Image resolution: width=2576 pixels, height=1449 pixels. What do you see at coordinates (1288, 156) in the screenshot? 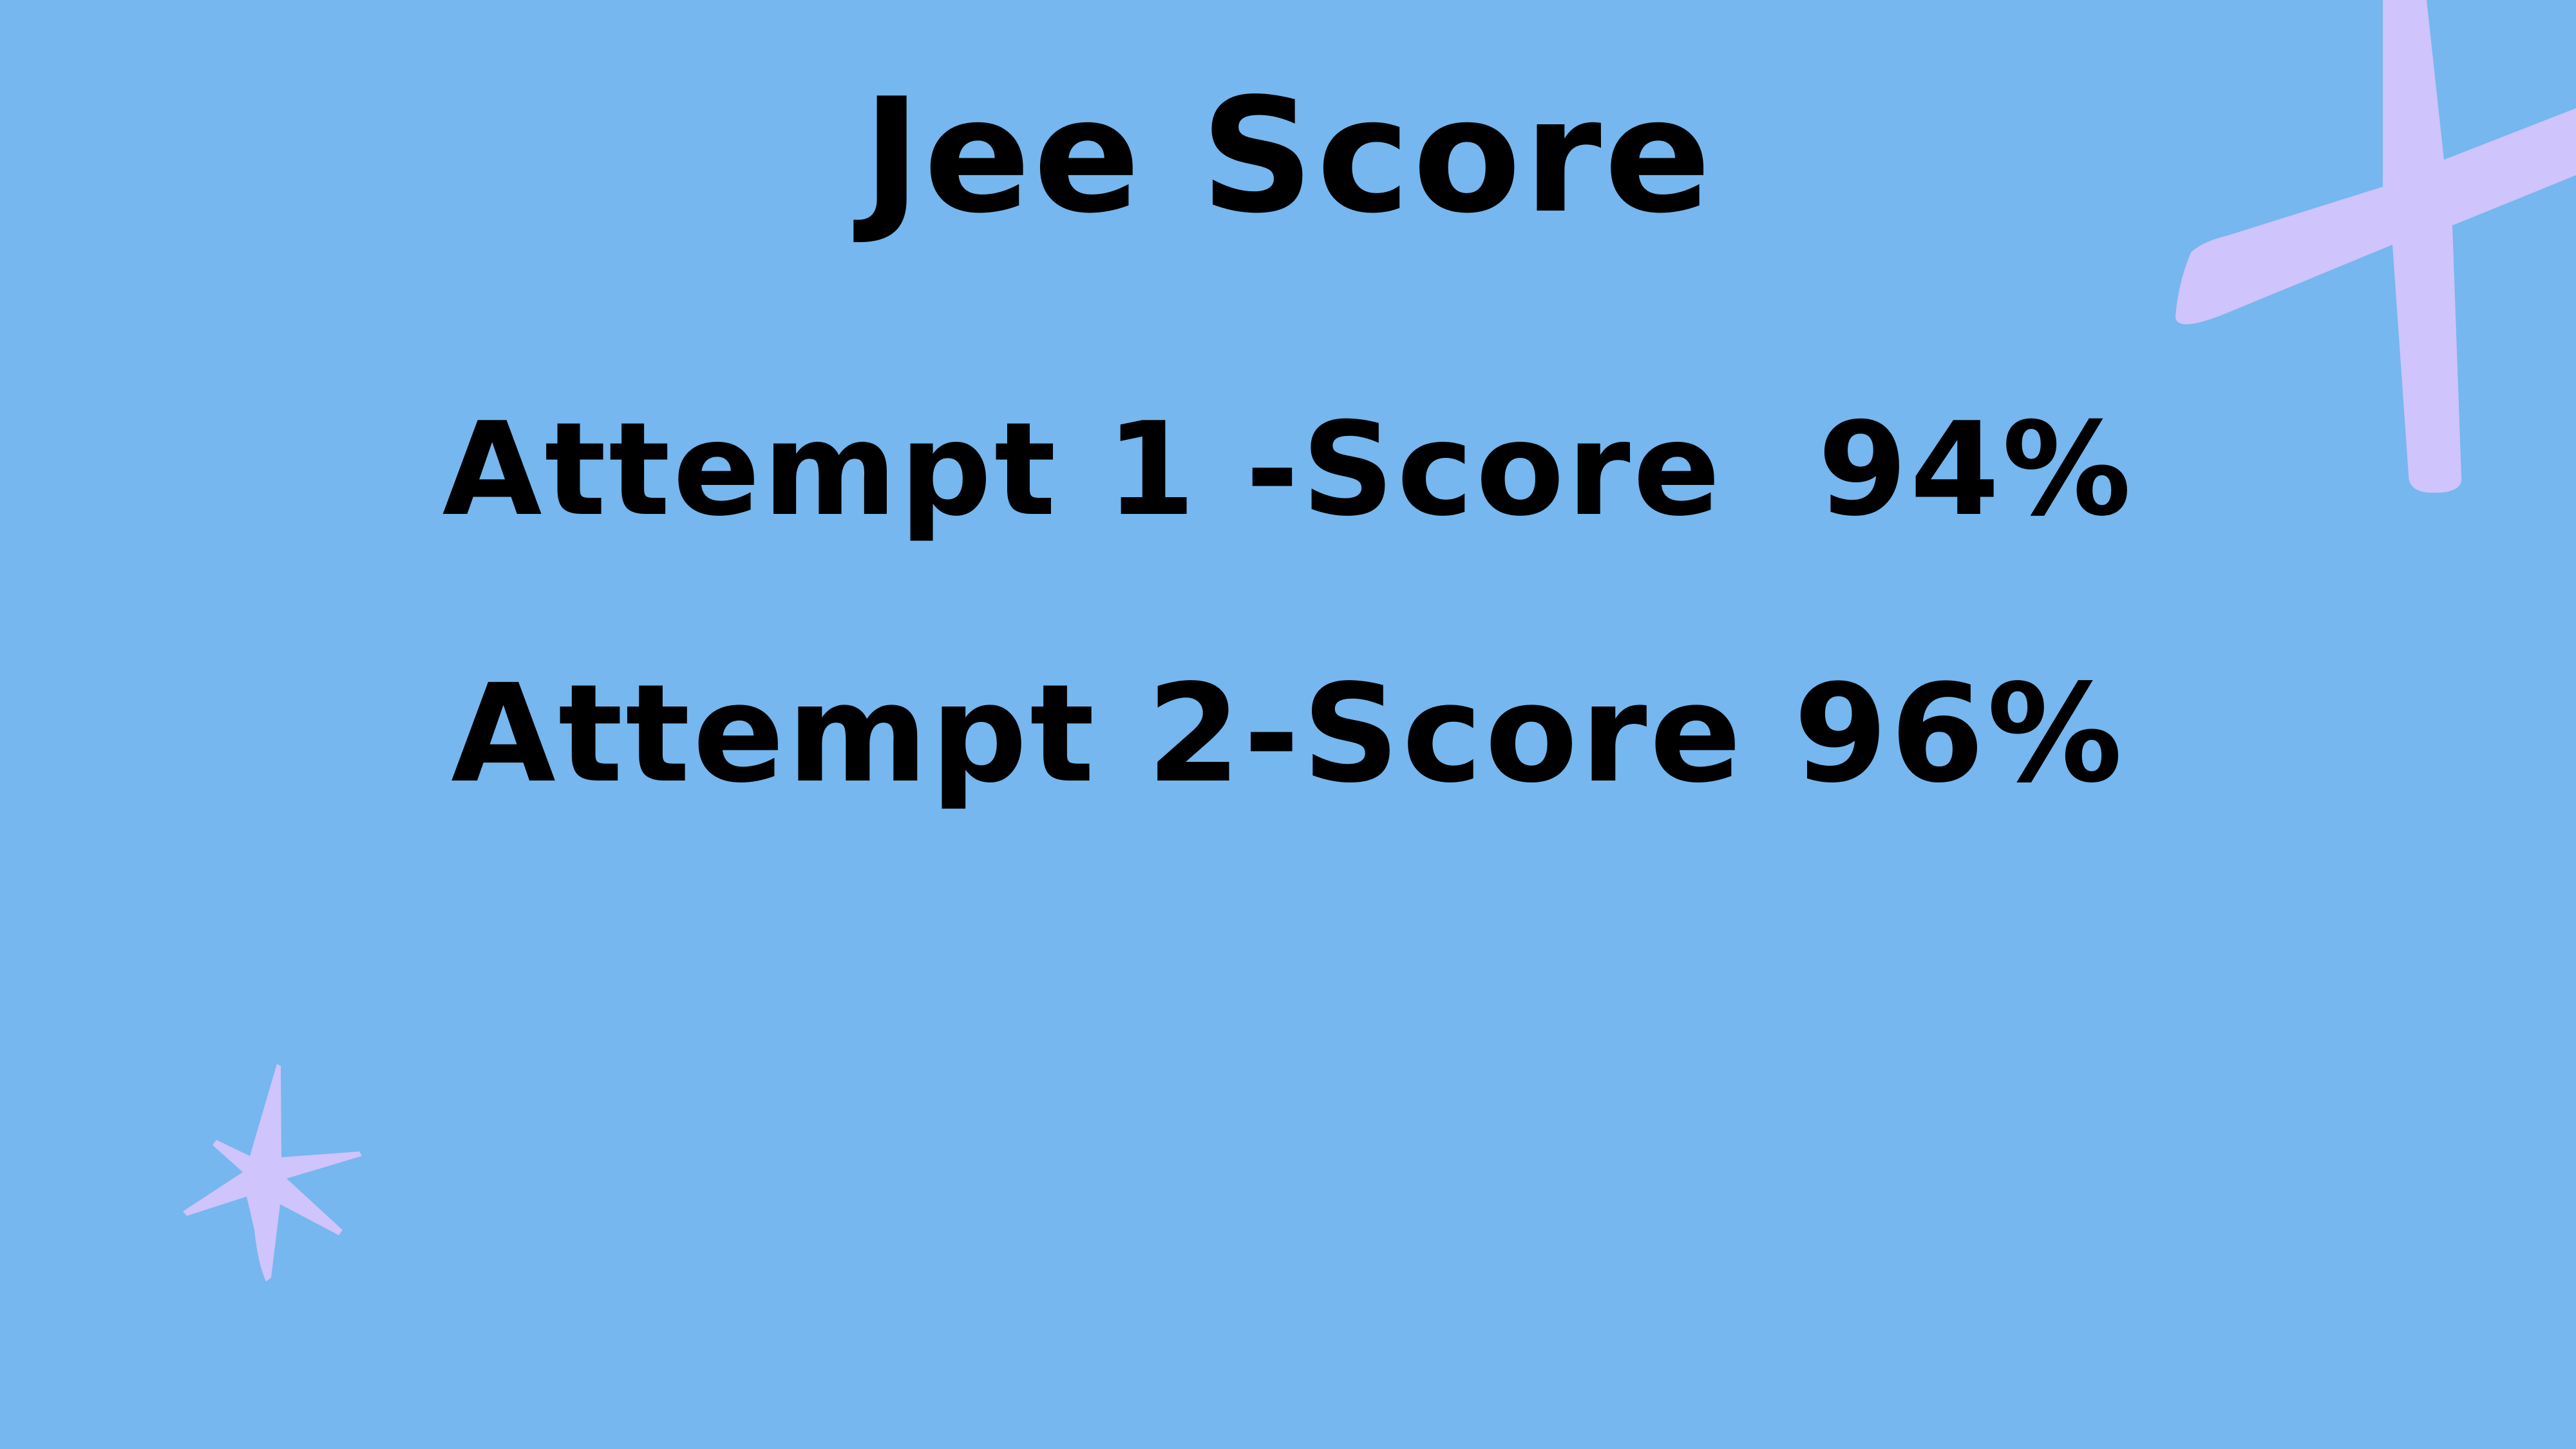
I see `slide-title: Jee Score` at bounding box center [1288, 156].